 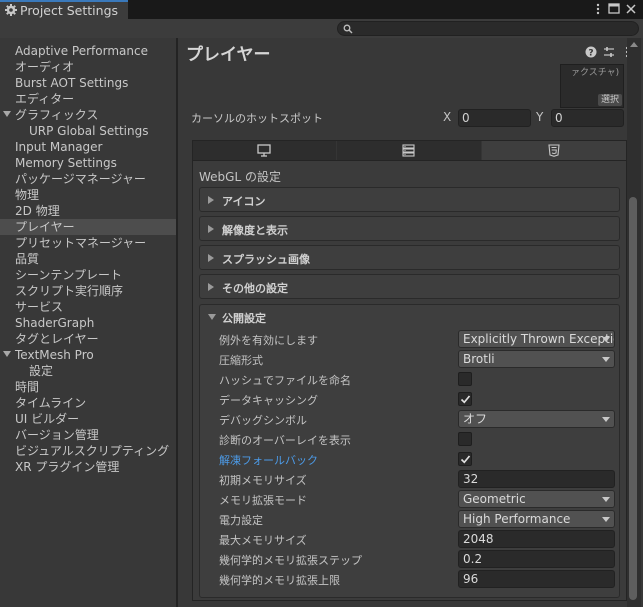 I want to click on setting-label: 診断のオーバーレイを表示, so click(x=285, y=440).